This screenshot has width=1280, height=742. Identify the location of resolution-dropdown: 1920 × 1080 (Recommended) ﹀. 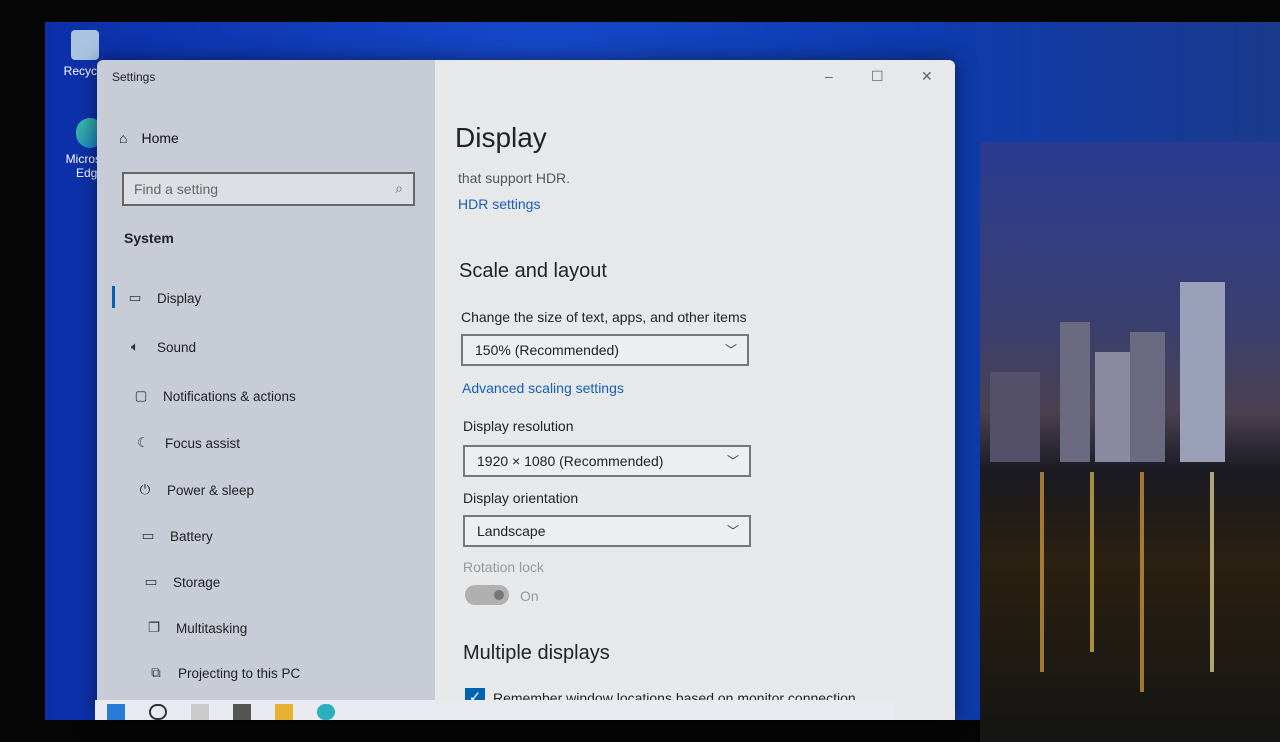
(607, 461).